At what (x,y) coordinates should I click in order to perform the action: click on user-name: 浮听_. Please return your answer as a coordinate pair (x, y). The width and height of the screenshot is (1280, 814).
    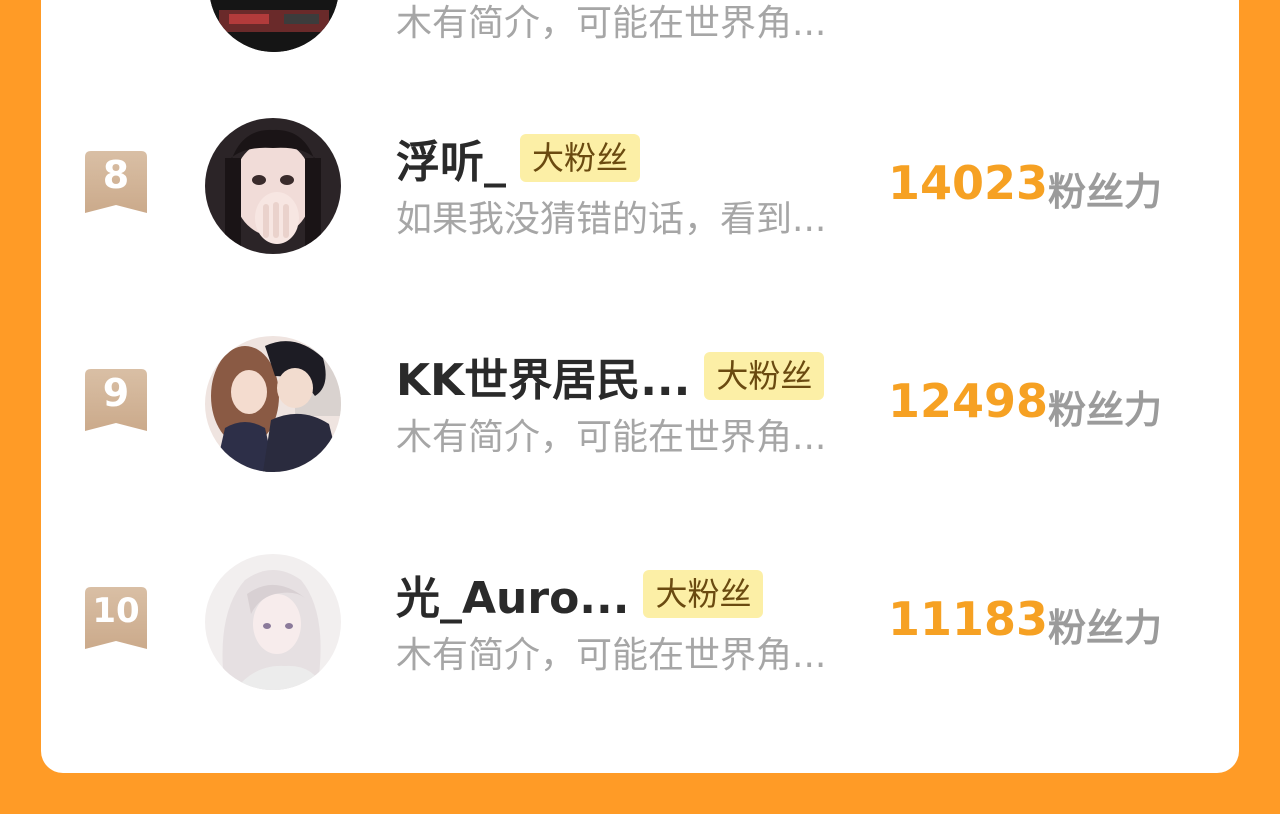
    Looking at the image, I should click on (451, 158).